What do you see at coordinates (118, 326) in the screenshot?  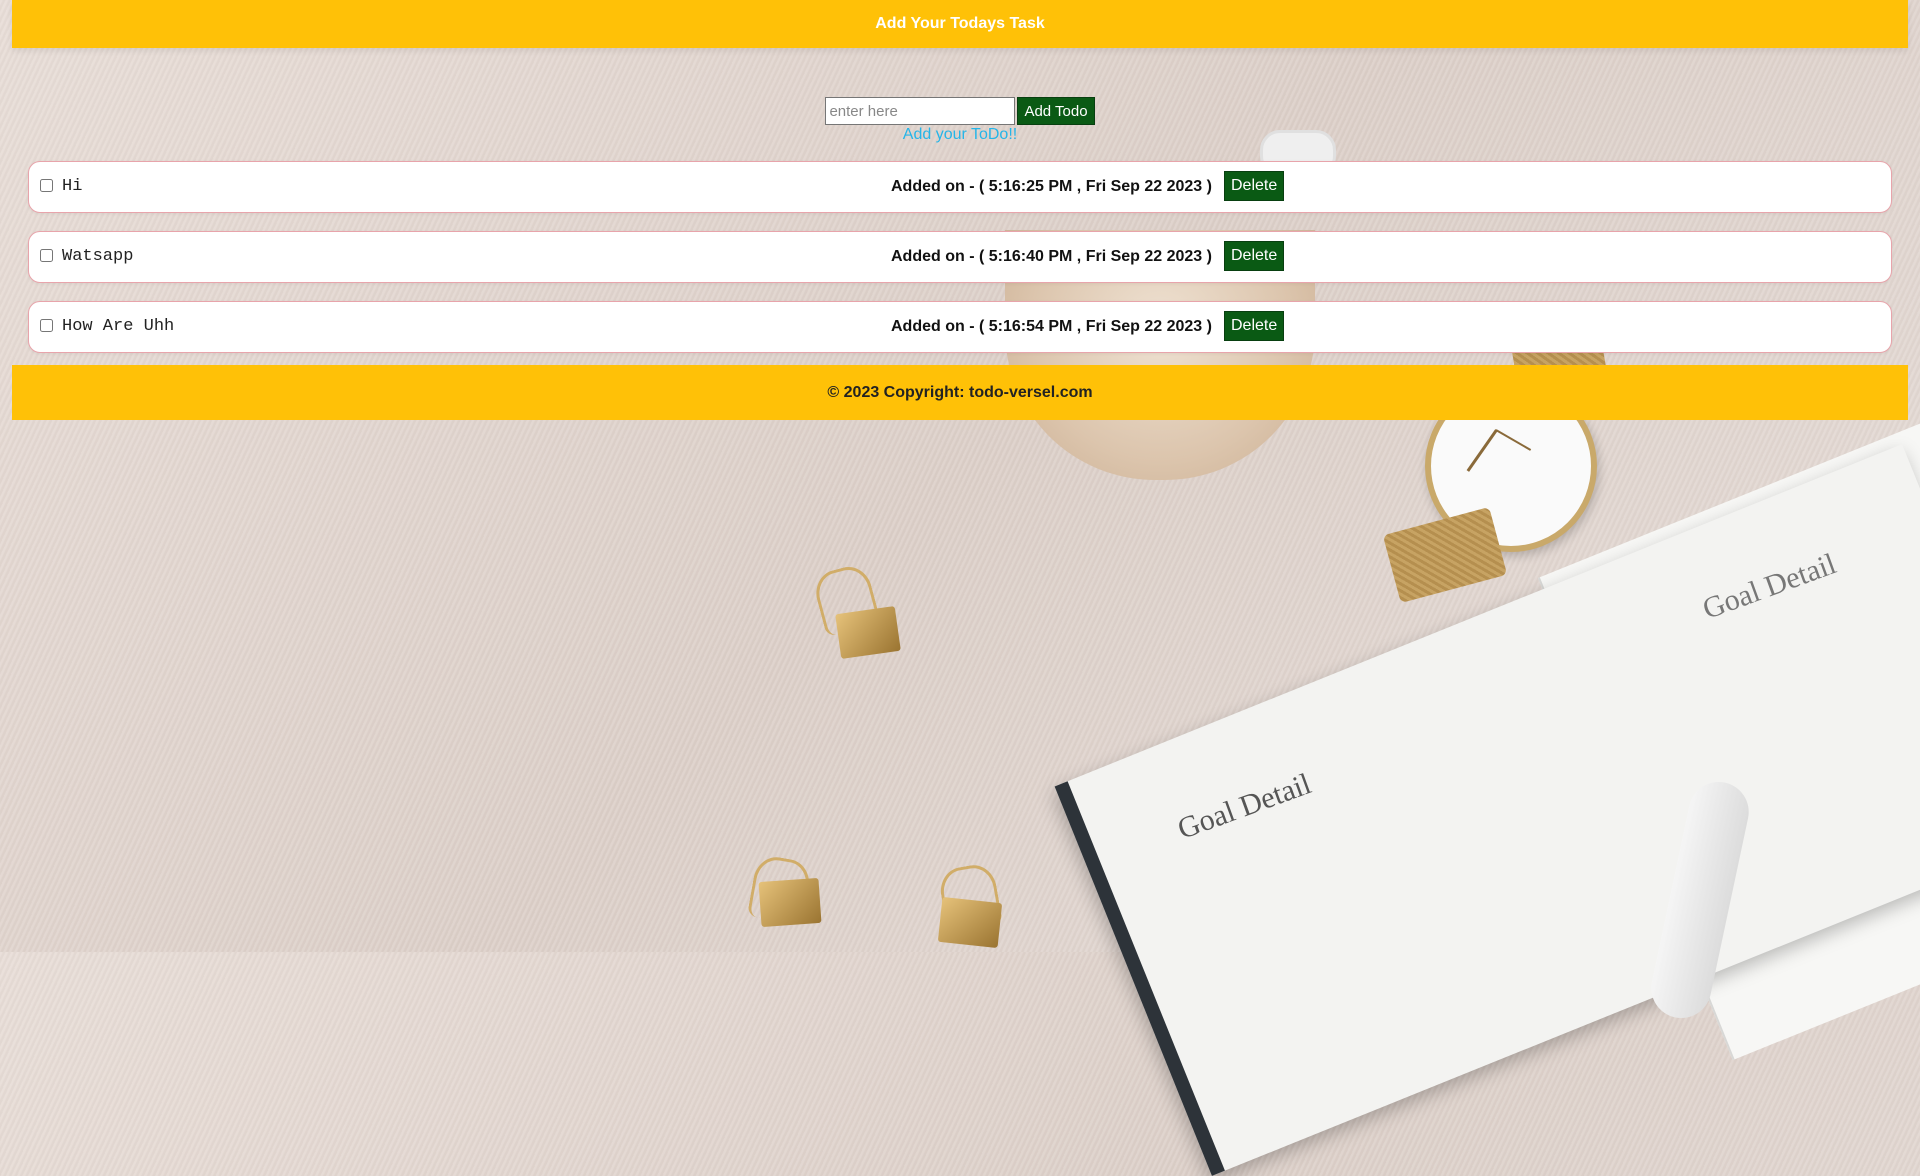 I see `todo-text: How Are Uhh` at bounding box center [118, 326].